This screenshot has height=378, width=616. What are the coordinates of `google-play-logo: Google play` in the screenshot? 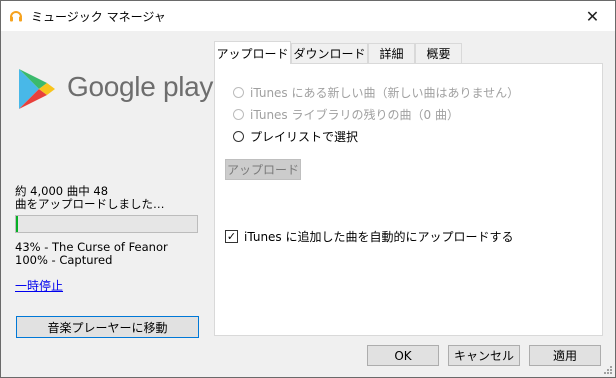 It's located at (115, 91).